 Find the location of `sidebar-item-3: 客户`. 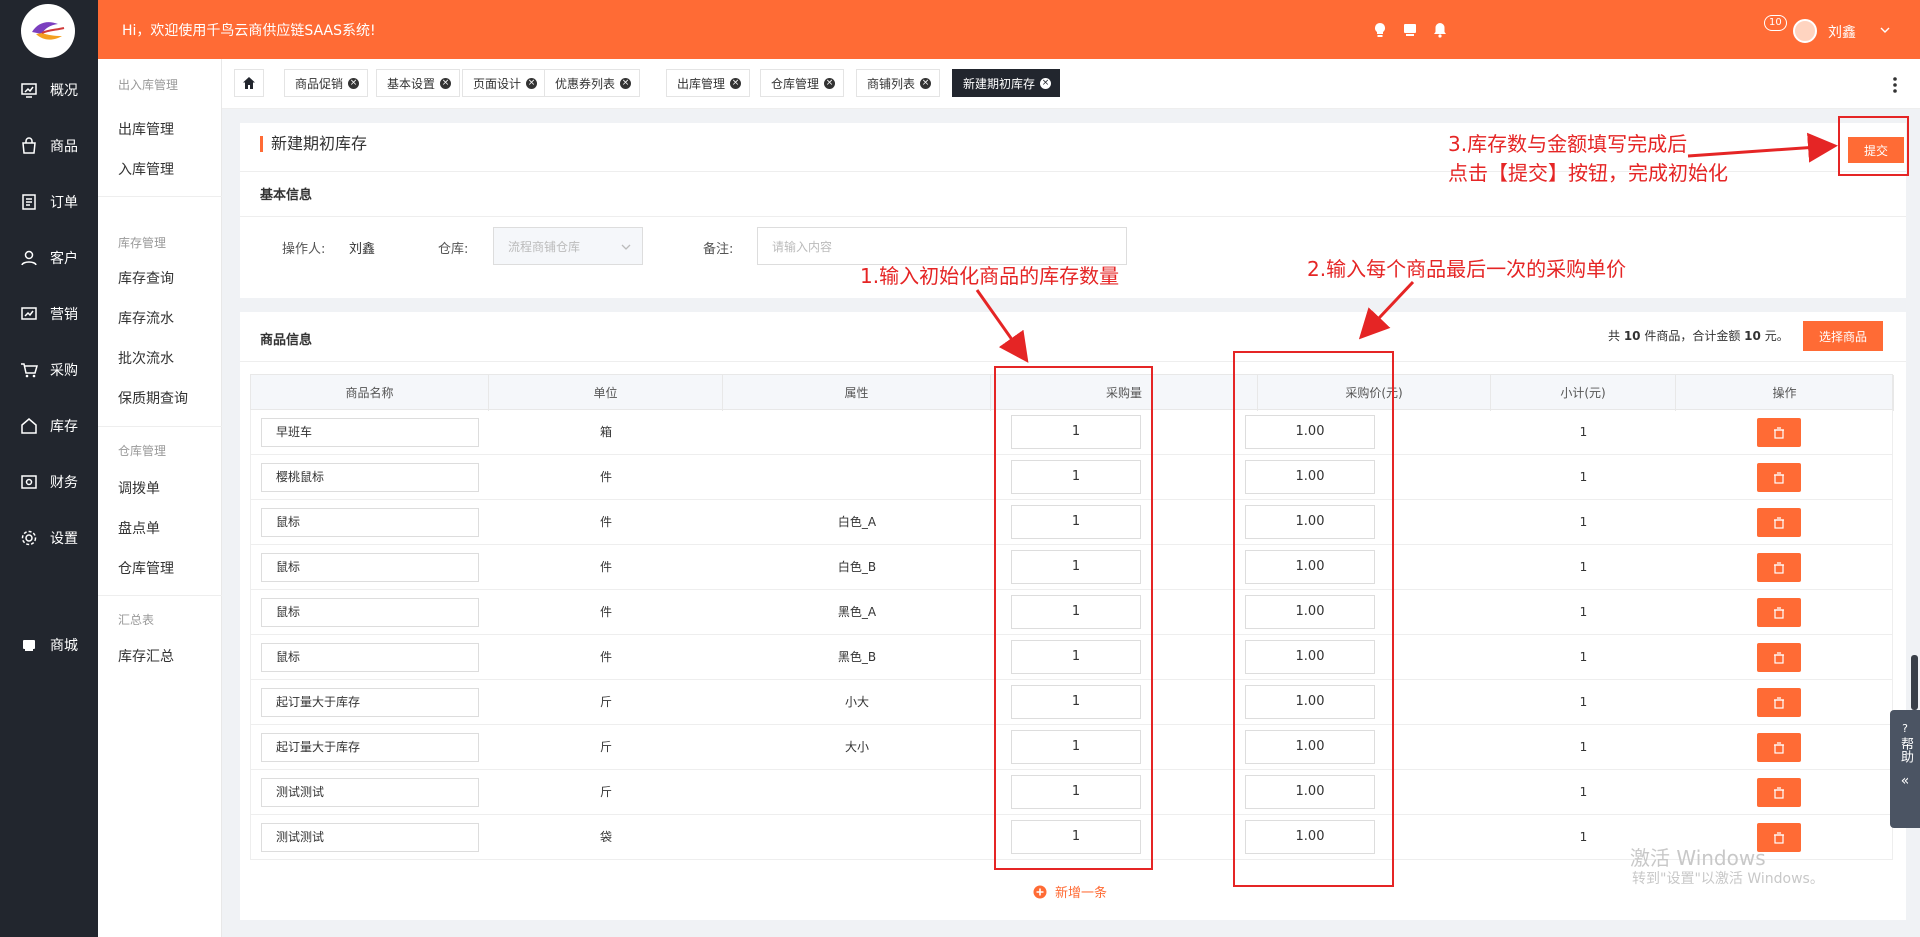

sidebar-item-3: 客户 is located at coordinates (49, 258).